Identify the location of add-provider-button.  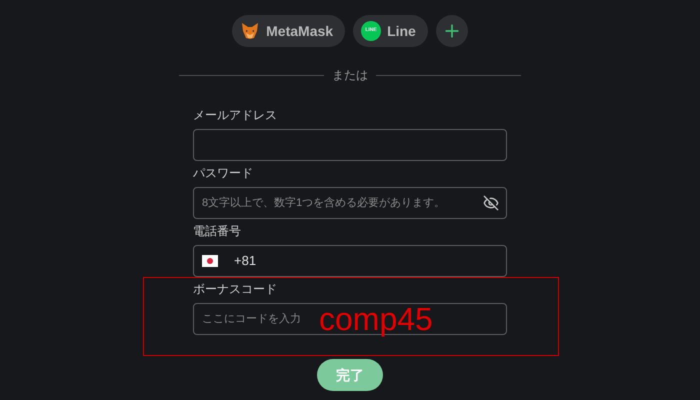
(452, 31).